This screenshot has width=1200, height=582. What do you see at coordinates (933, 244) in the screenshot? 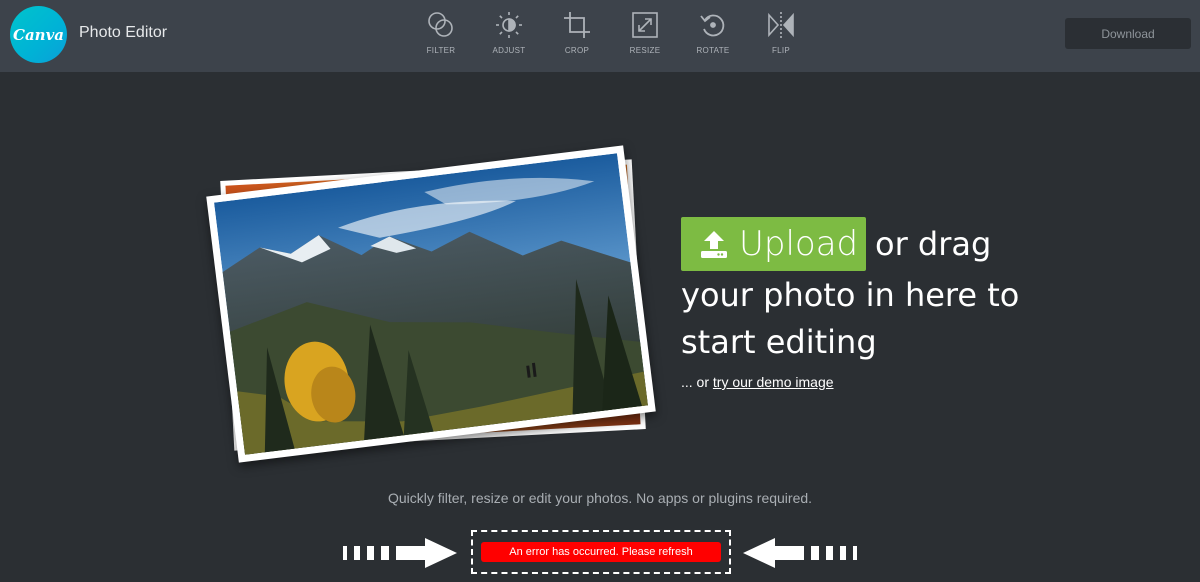
I see `drag-text-line1: or drag` at bounding box center [933, 244].